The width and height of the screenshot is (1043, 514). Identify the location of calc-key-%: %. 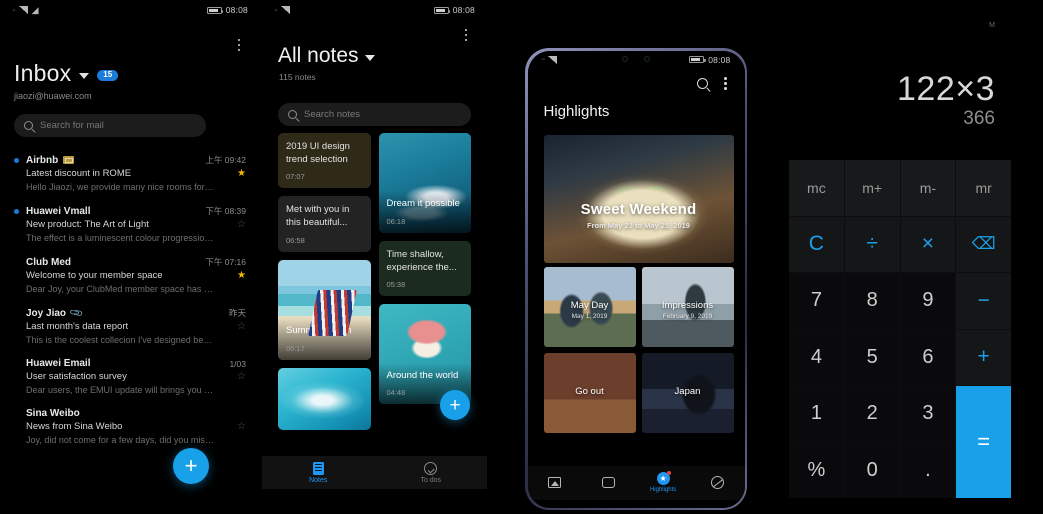
(816, 470).